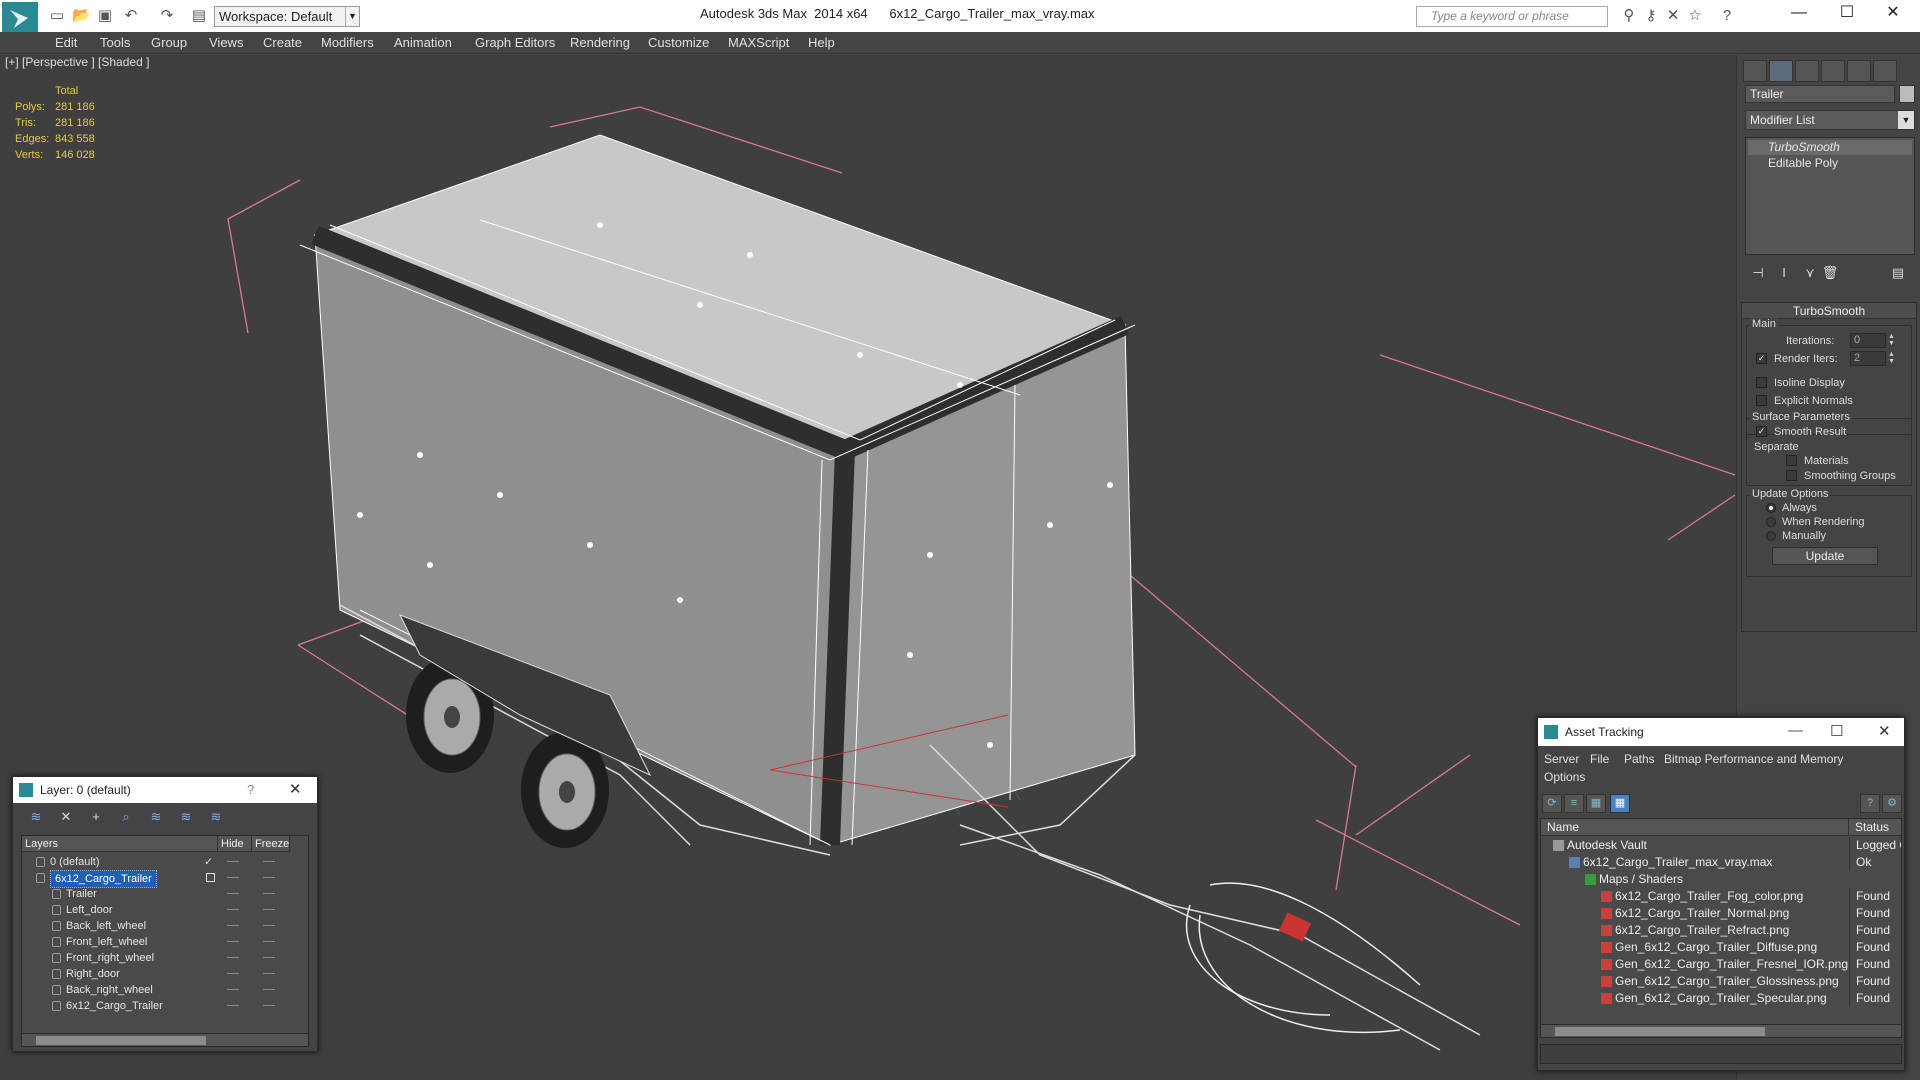  I want to click on menu-modifiers: Modifiers, so click(347, 42).